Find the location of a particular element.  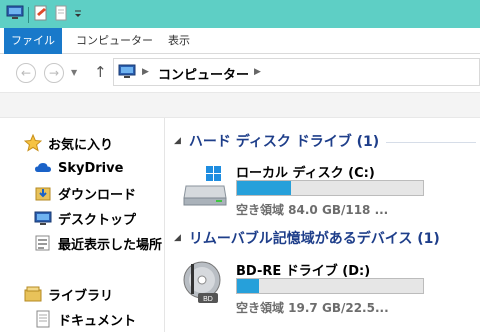

sidebar-item-label: デスクトップ is located at coordinates (97, 220).